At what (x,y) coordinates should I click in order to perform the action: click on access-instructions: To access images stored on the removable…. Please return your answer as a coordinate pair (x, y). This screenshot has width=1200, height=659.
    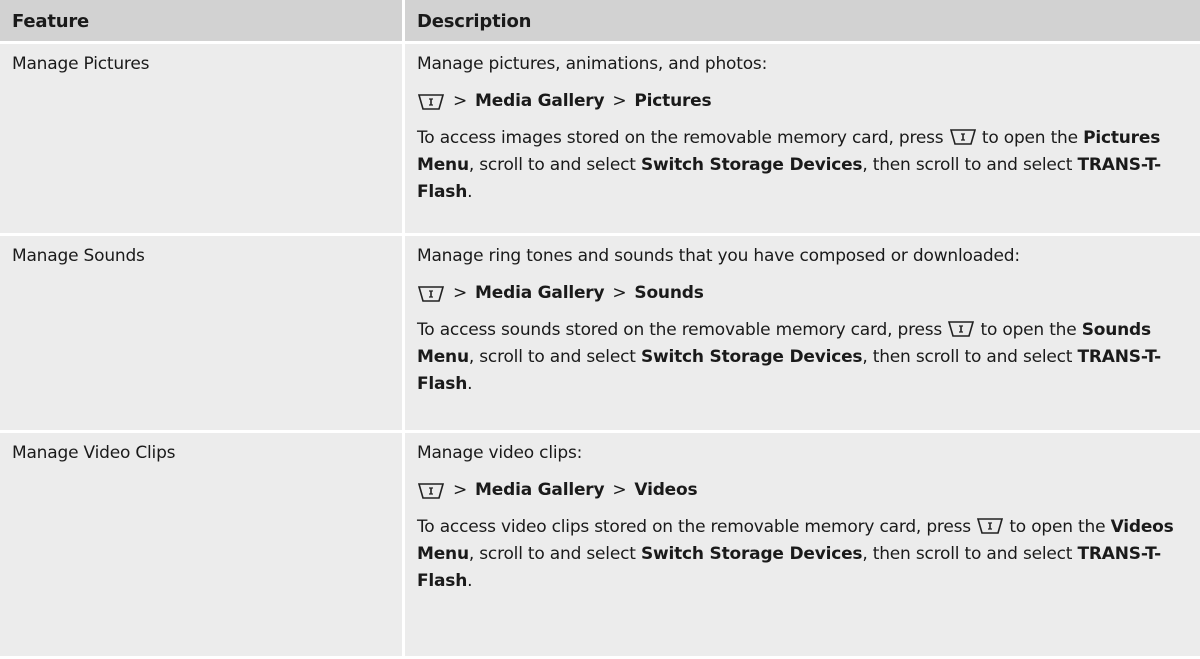
    Looking at the image, I should click on (802, 165).